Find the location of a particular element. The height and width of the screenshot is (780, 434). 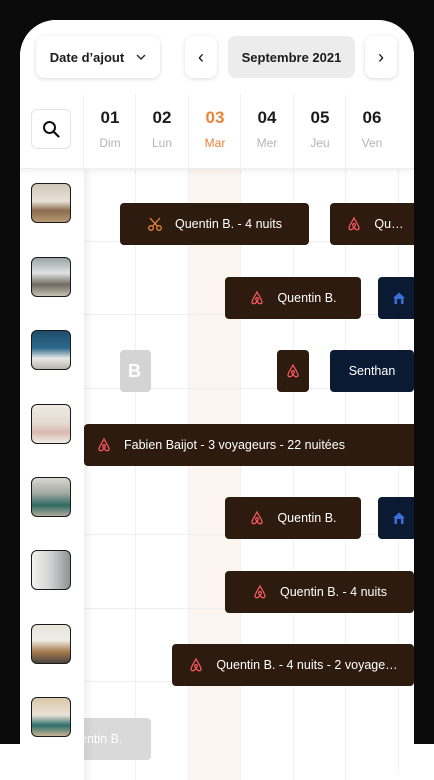

today-column-highlight is located at coordinates (214, 474).